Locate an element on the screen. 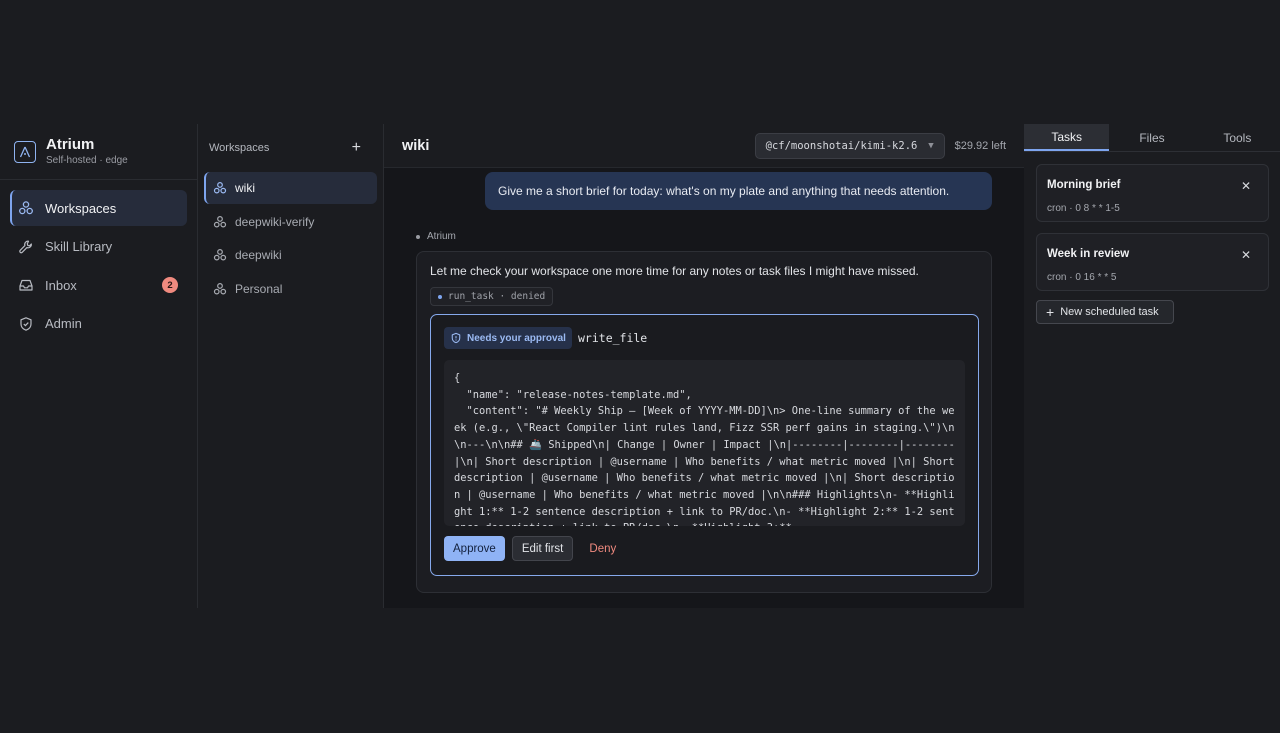 This screenshot has height=733, width=1280. new-scheduled-task-button: + New scheduled task is located at coordinates (1105, 312).